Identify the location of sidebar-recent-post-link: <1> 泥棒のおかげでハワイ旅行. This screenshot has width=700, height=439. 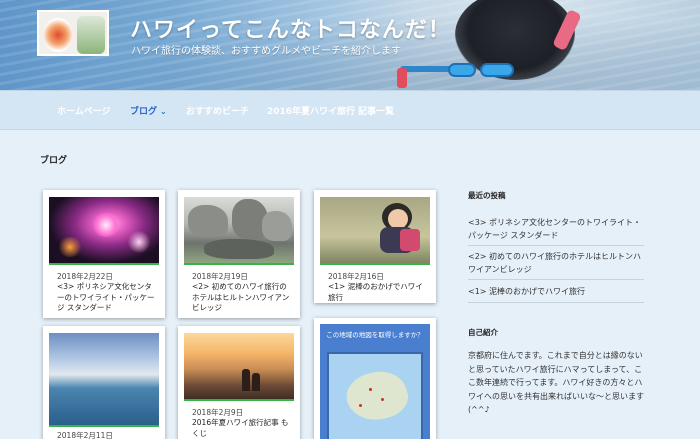
(556, 291).